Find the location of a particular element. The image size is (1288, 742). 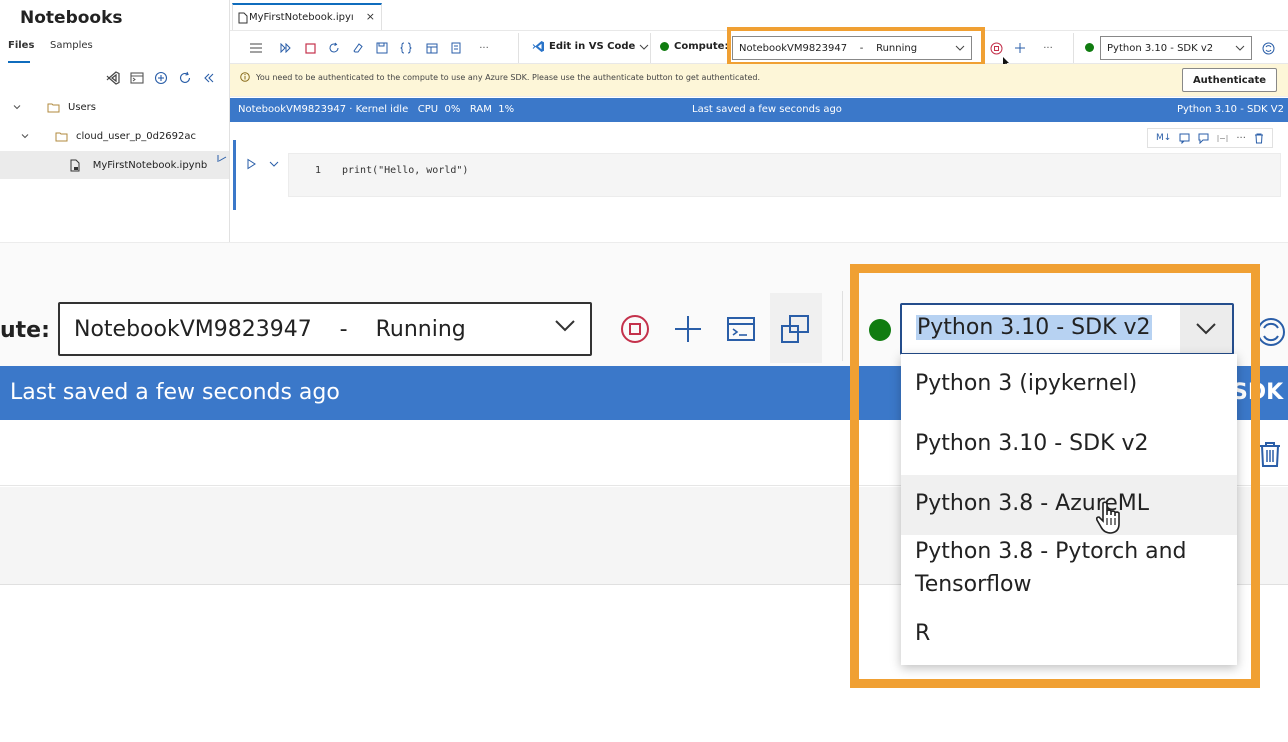

restart-kernel-icon is located at coordinates (334, 48).